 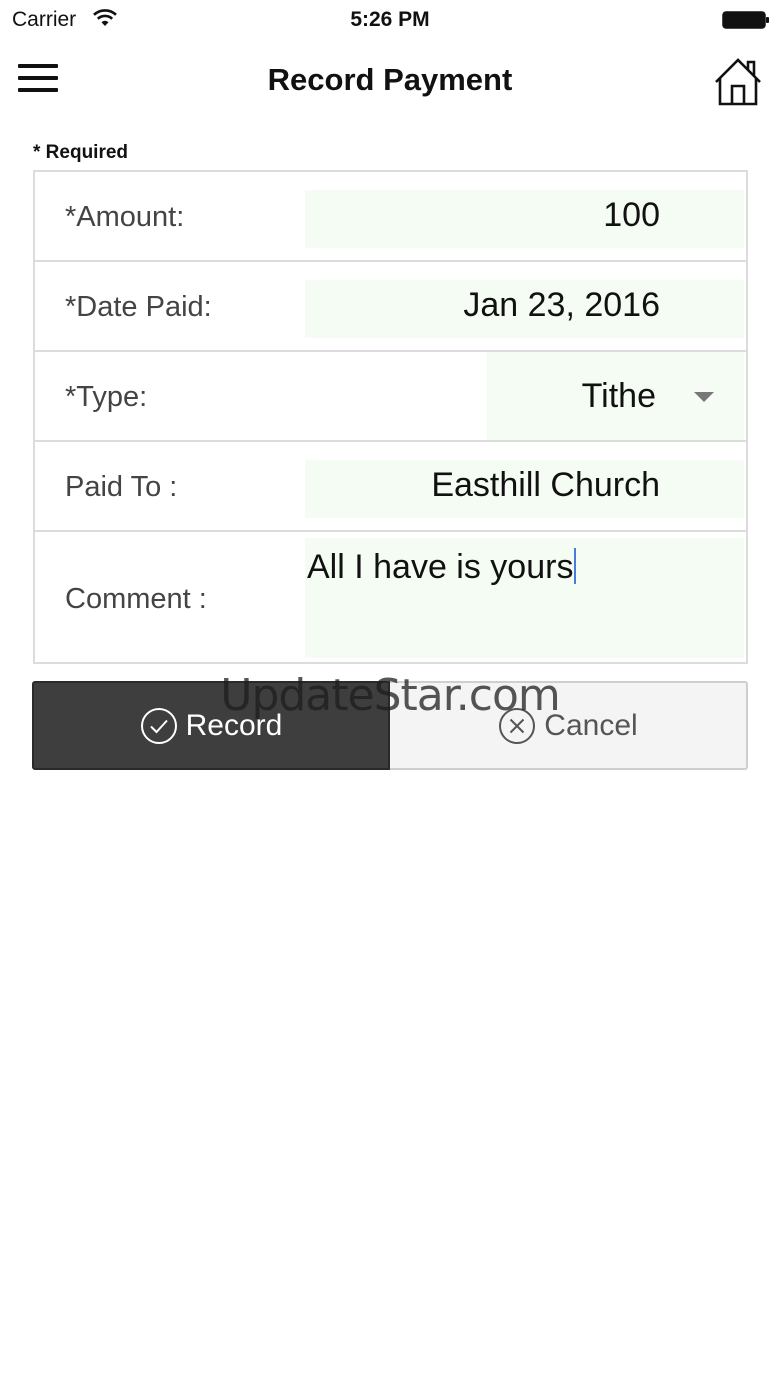 What do you see at coordinates (158, 725) in the screenshot?
I see `check-circle-icon` at bounding box center [158, 725].